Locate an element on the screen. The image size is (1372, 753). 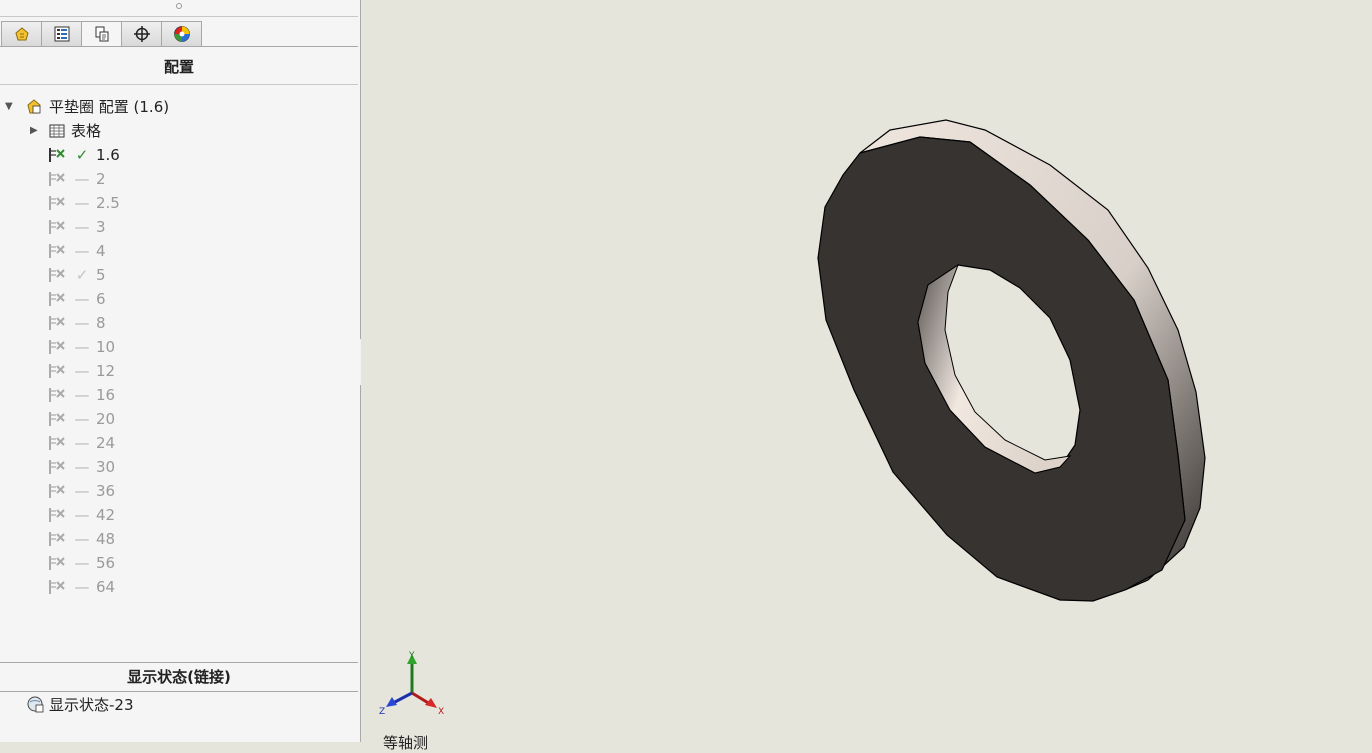
tree-node-tables: ▶ 表格 is located at coordinates (179, 131).